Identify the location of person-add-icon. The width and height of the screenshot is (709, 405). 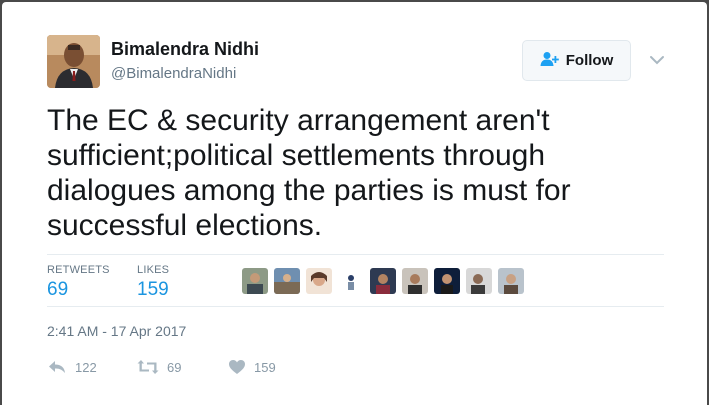
(550, 61).